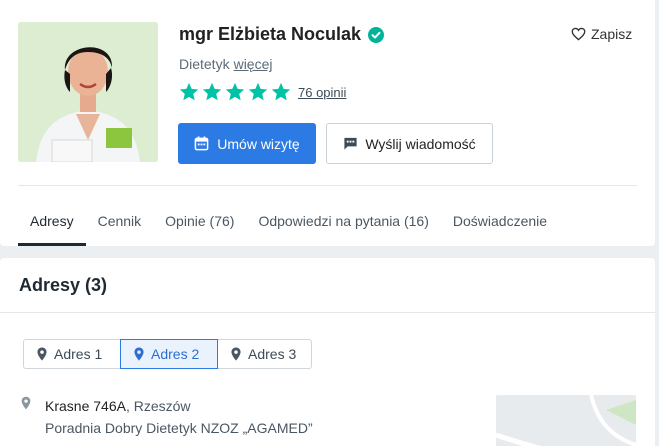 The image size is (659, 446). I want to click on specialty: Dietetyk więcej, so click(225, 64).